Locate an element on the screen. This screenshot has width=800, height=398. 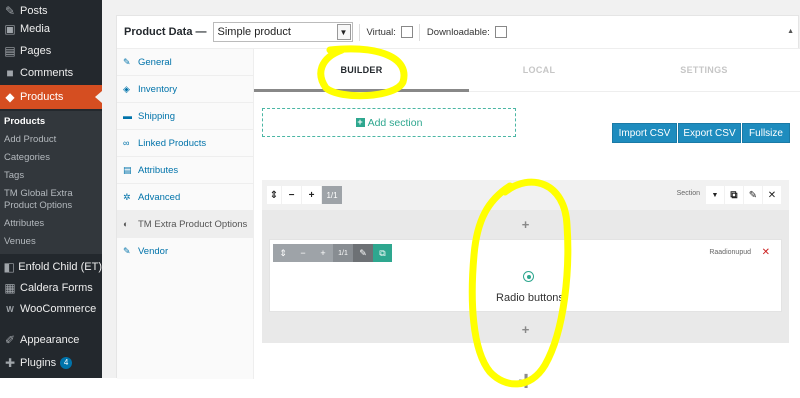
menu-item-media: ▣ Media is located at coordinates (51, 29).